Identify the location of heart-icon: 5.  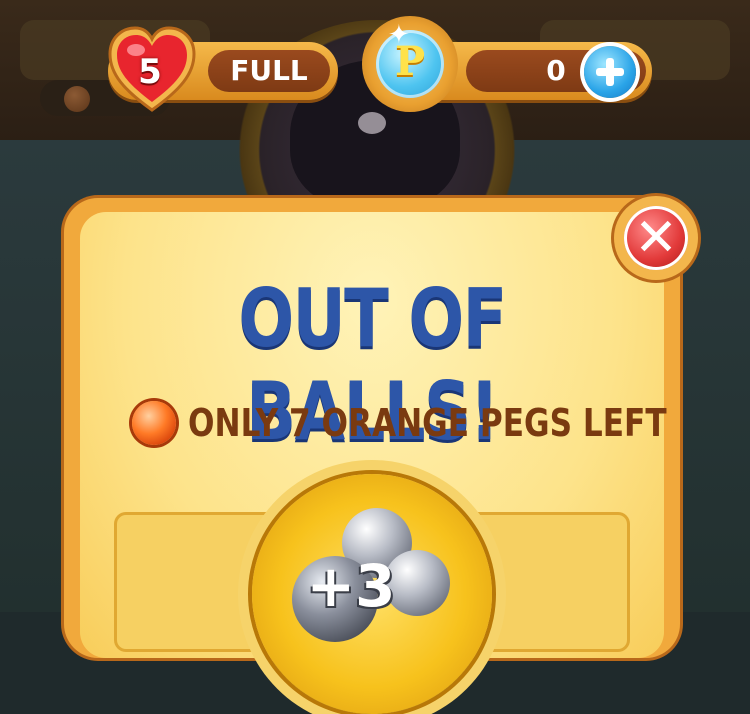
(152, 71).